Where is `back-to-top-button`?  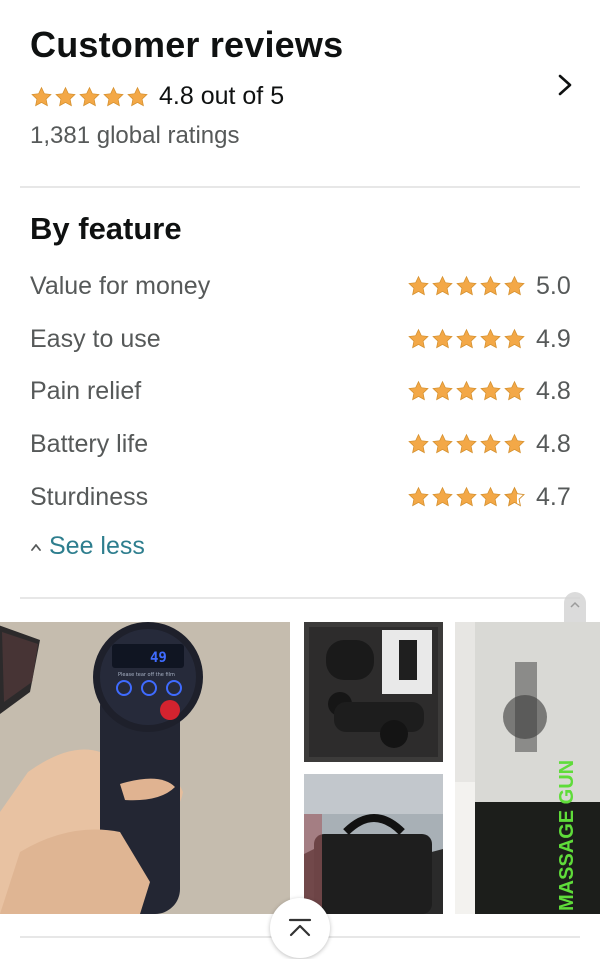 back-to-top-button is located at coordinates (300, 928).